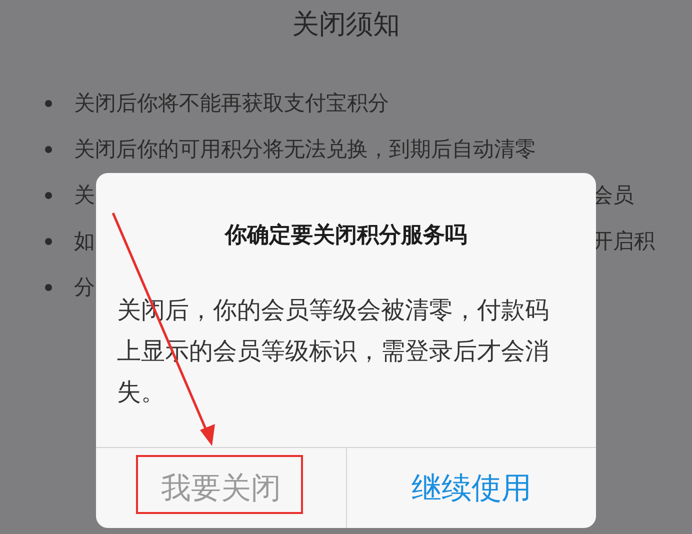 The height and width of the screenshot is (534, 692). I want to click on close-button: 我要关闭, so click(220, 488).